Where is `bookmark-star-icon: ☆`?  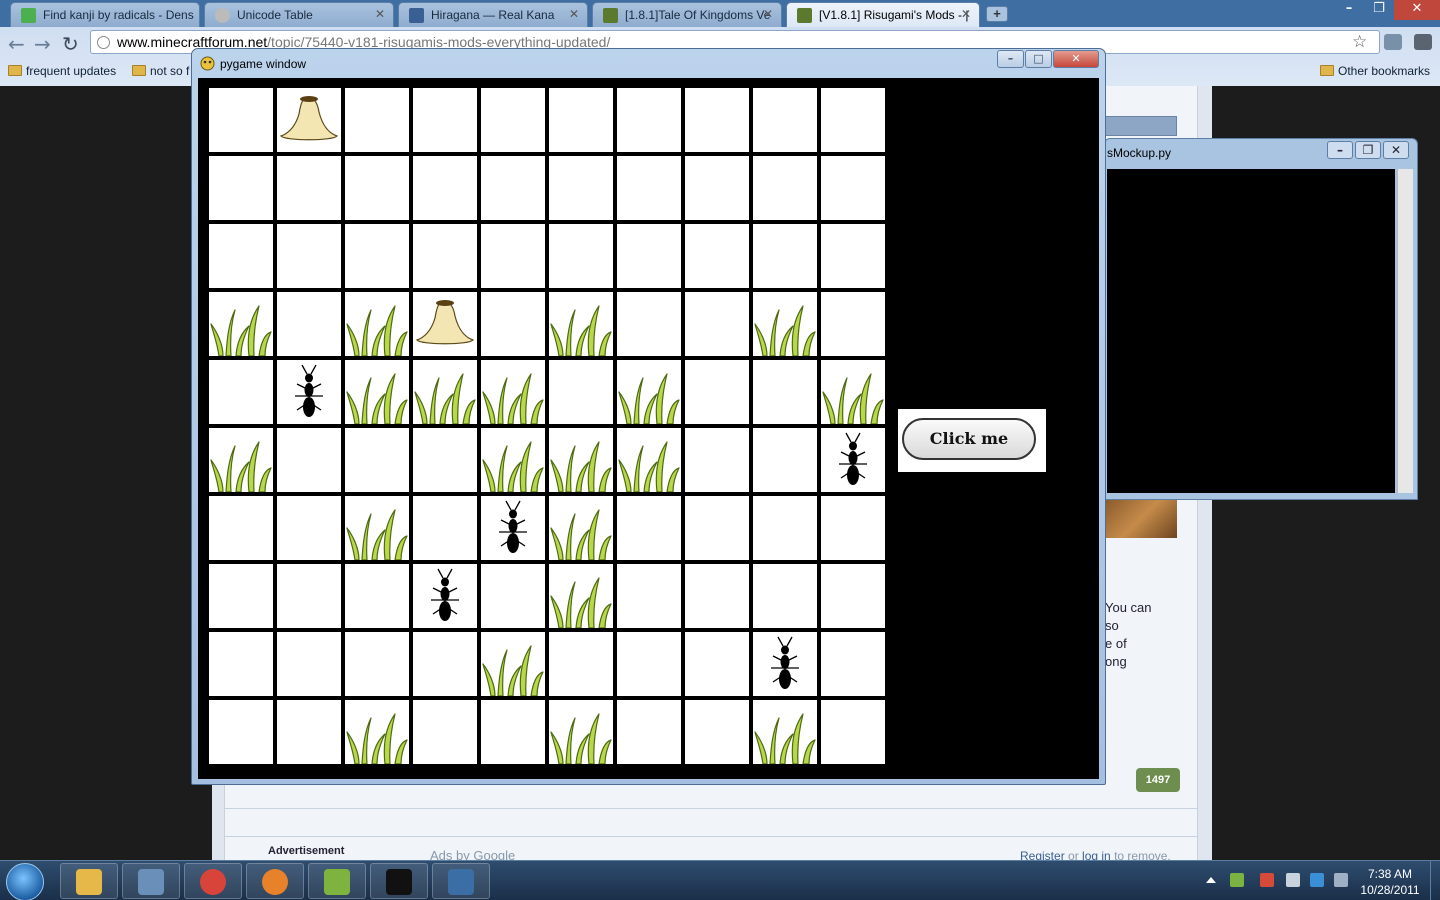
bookmark-star-icon: ☆ is located at coordinates (1359, 42).